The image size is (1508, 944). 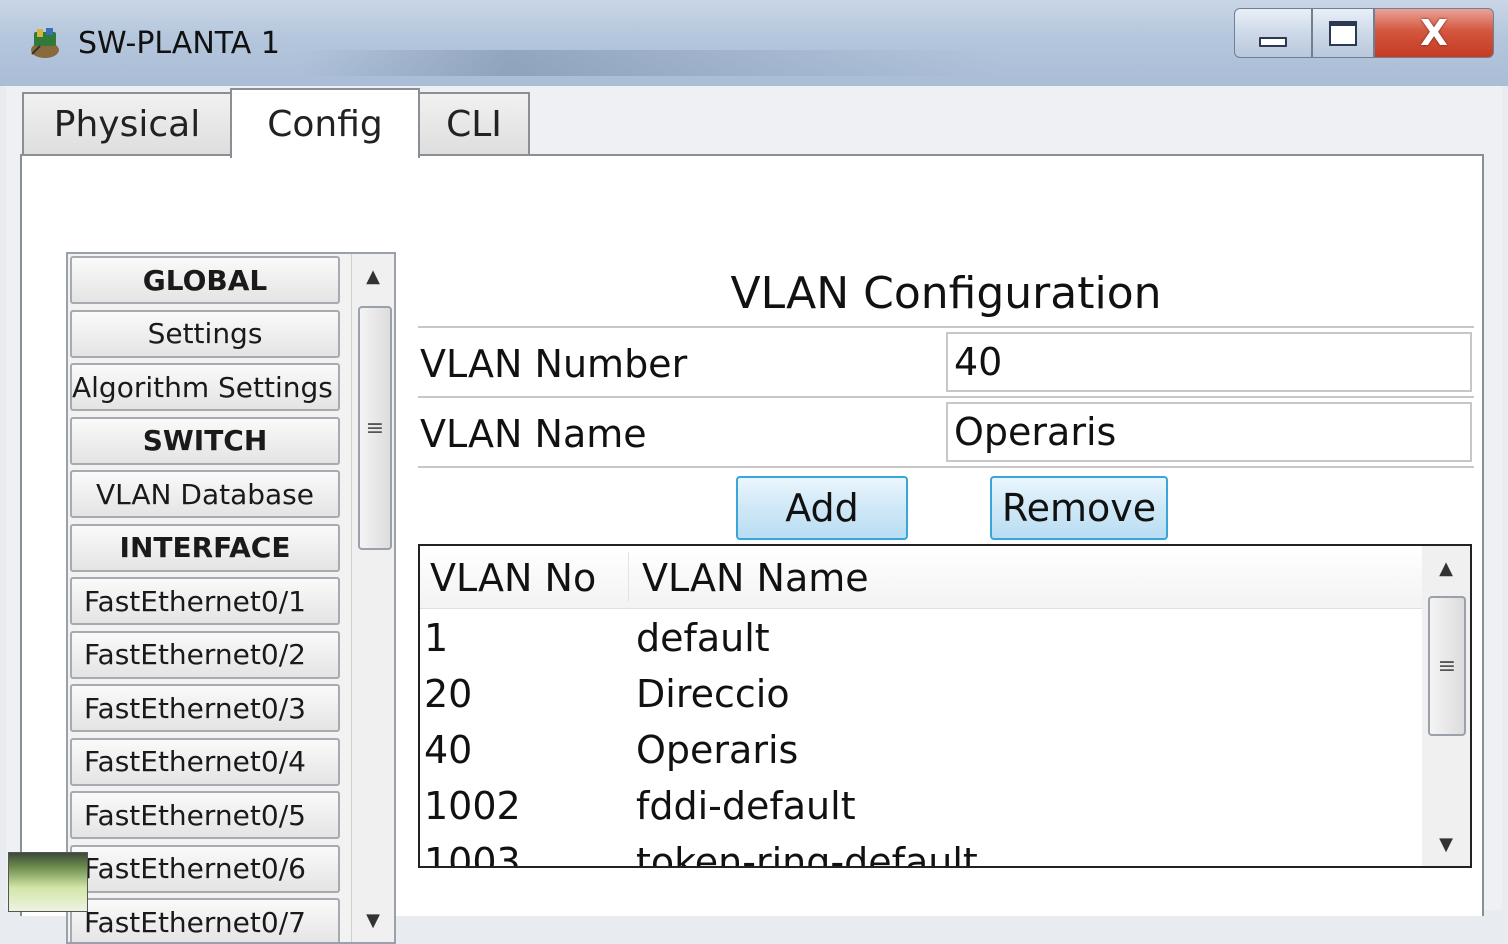 I want to click on cell-vlan-name: fddi-default, so click(x=746, y=806).